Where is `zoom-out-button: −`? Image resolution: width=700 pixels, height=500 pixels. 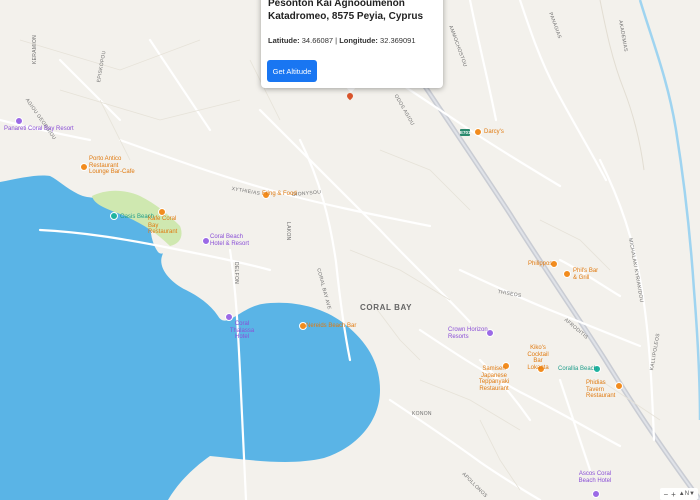 zoom-out-button: − is located at coordinates (665, 494).